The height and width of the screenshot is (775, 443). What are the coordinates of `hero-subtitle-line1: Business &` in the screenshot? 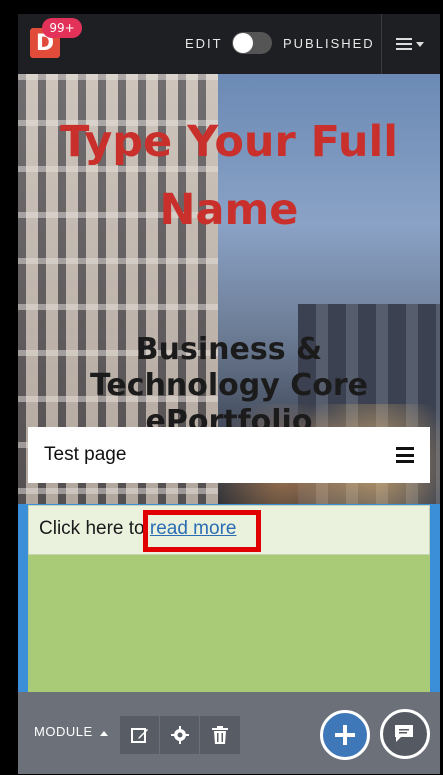 It's located at (229, 349).